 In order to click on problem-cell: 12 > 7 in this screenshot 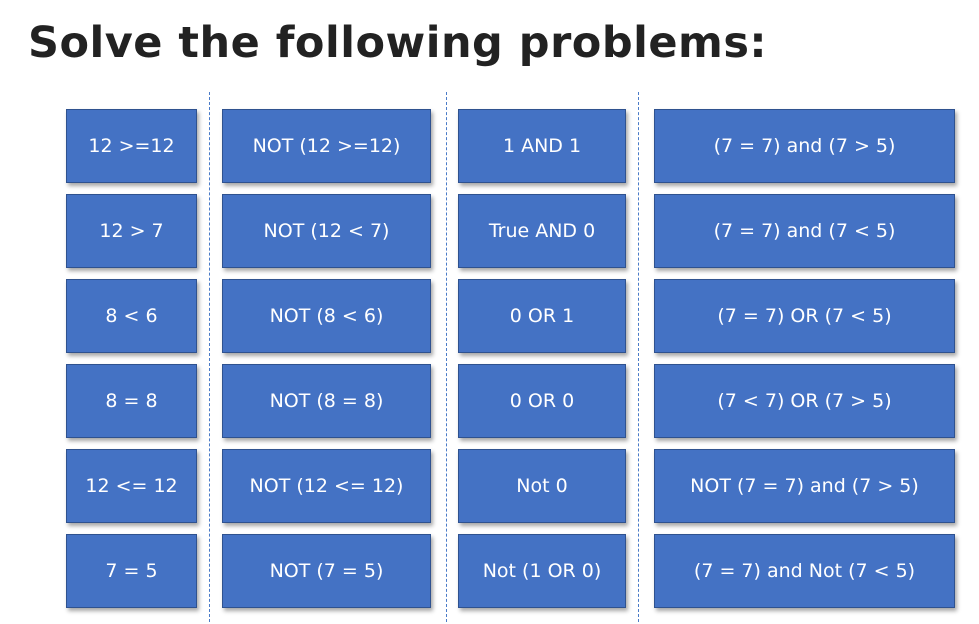, I will do `click(131, 231)`.